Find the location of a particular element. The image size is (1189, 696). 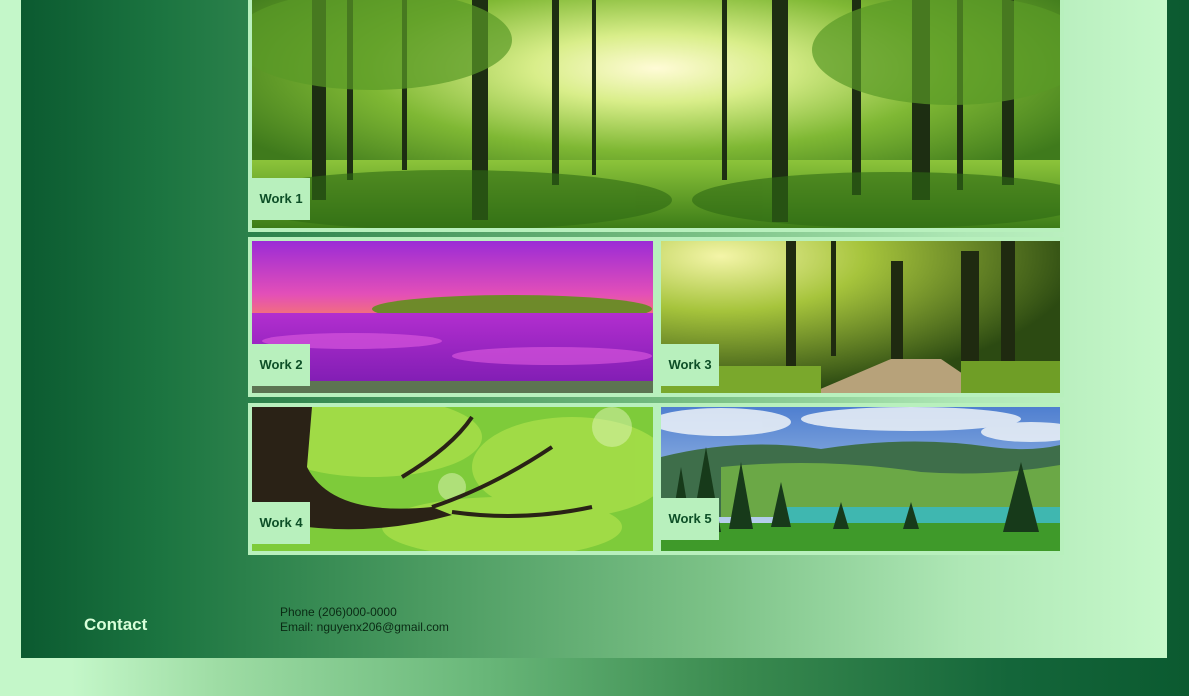

work-4-image is located at coordinates (452, 479).